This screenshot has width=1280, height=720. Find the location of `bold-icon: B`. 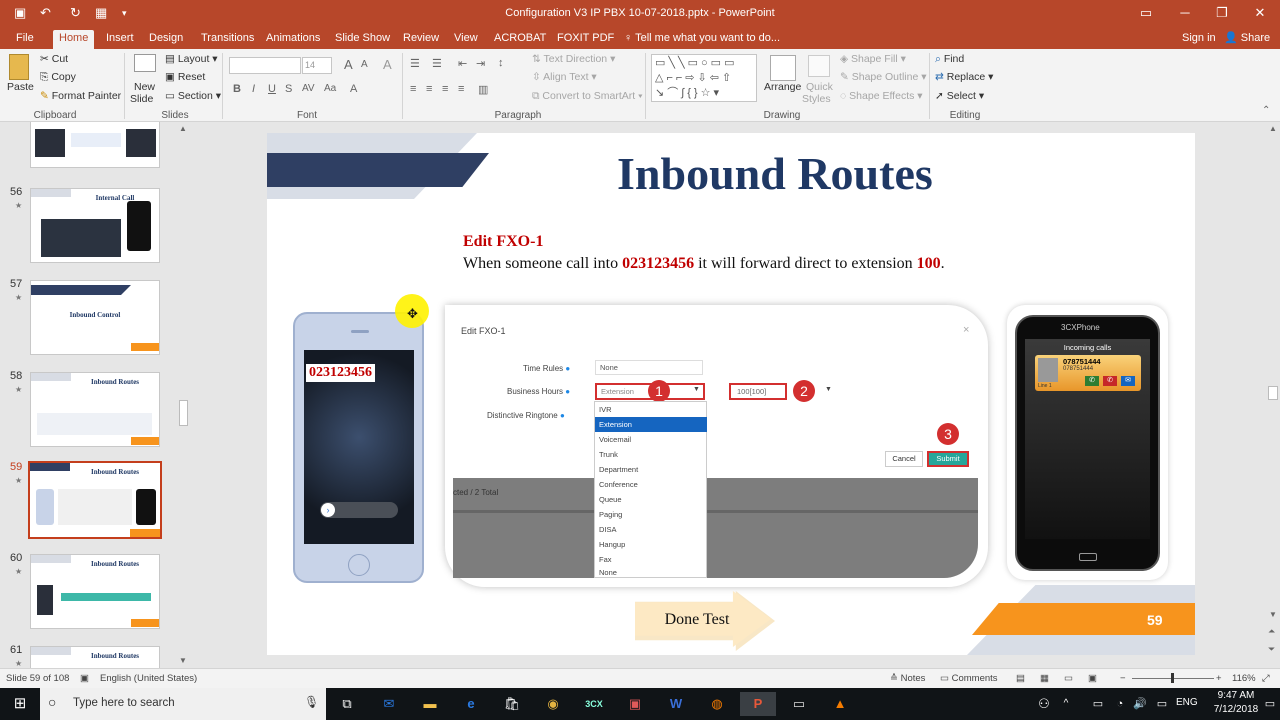

bold-icon: B is located at coordinates (237, 89).